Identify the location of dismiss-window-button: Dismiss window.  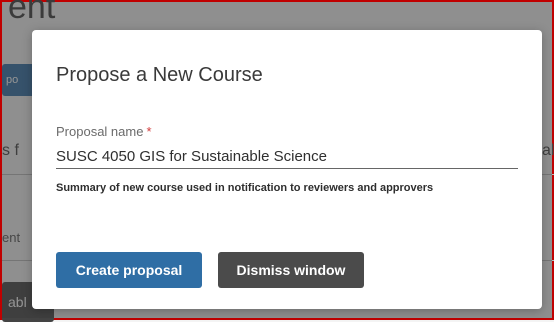
(291, 270).